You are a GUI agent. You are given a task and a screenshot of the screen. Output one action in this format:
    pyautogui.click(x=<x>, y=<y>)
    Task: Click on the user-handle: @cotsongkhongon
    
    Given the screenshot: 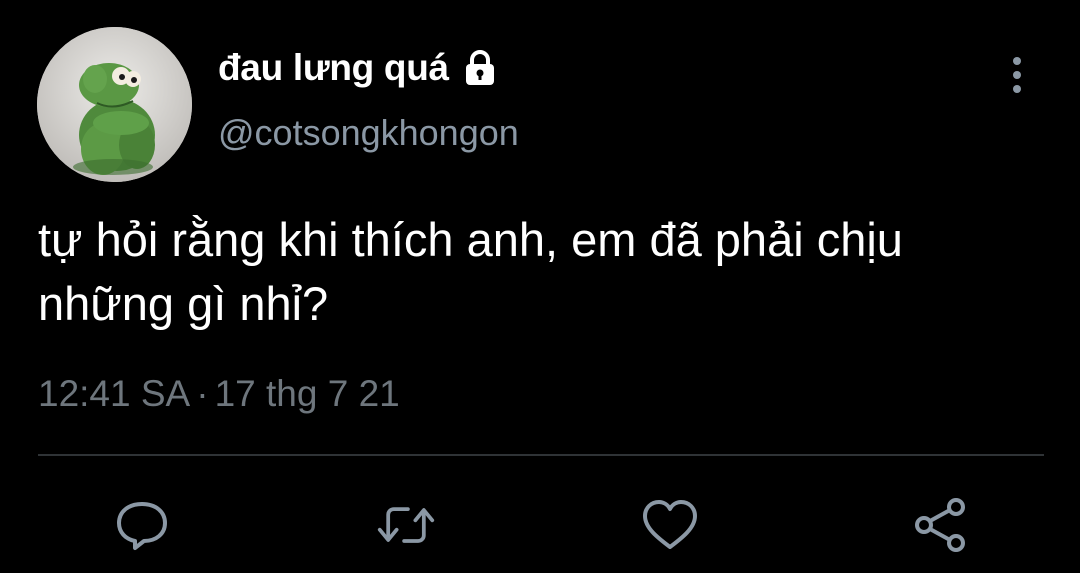 What is the action you would take?
    pyautogui.click(x=368, y=133)
    